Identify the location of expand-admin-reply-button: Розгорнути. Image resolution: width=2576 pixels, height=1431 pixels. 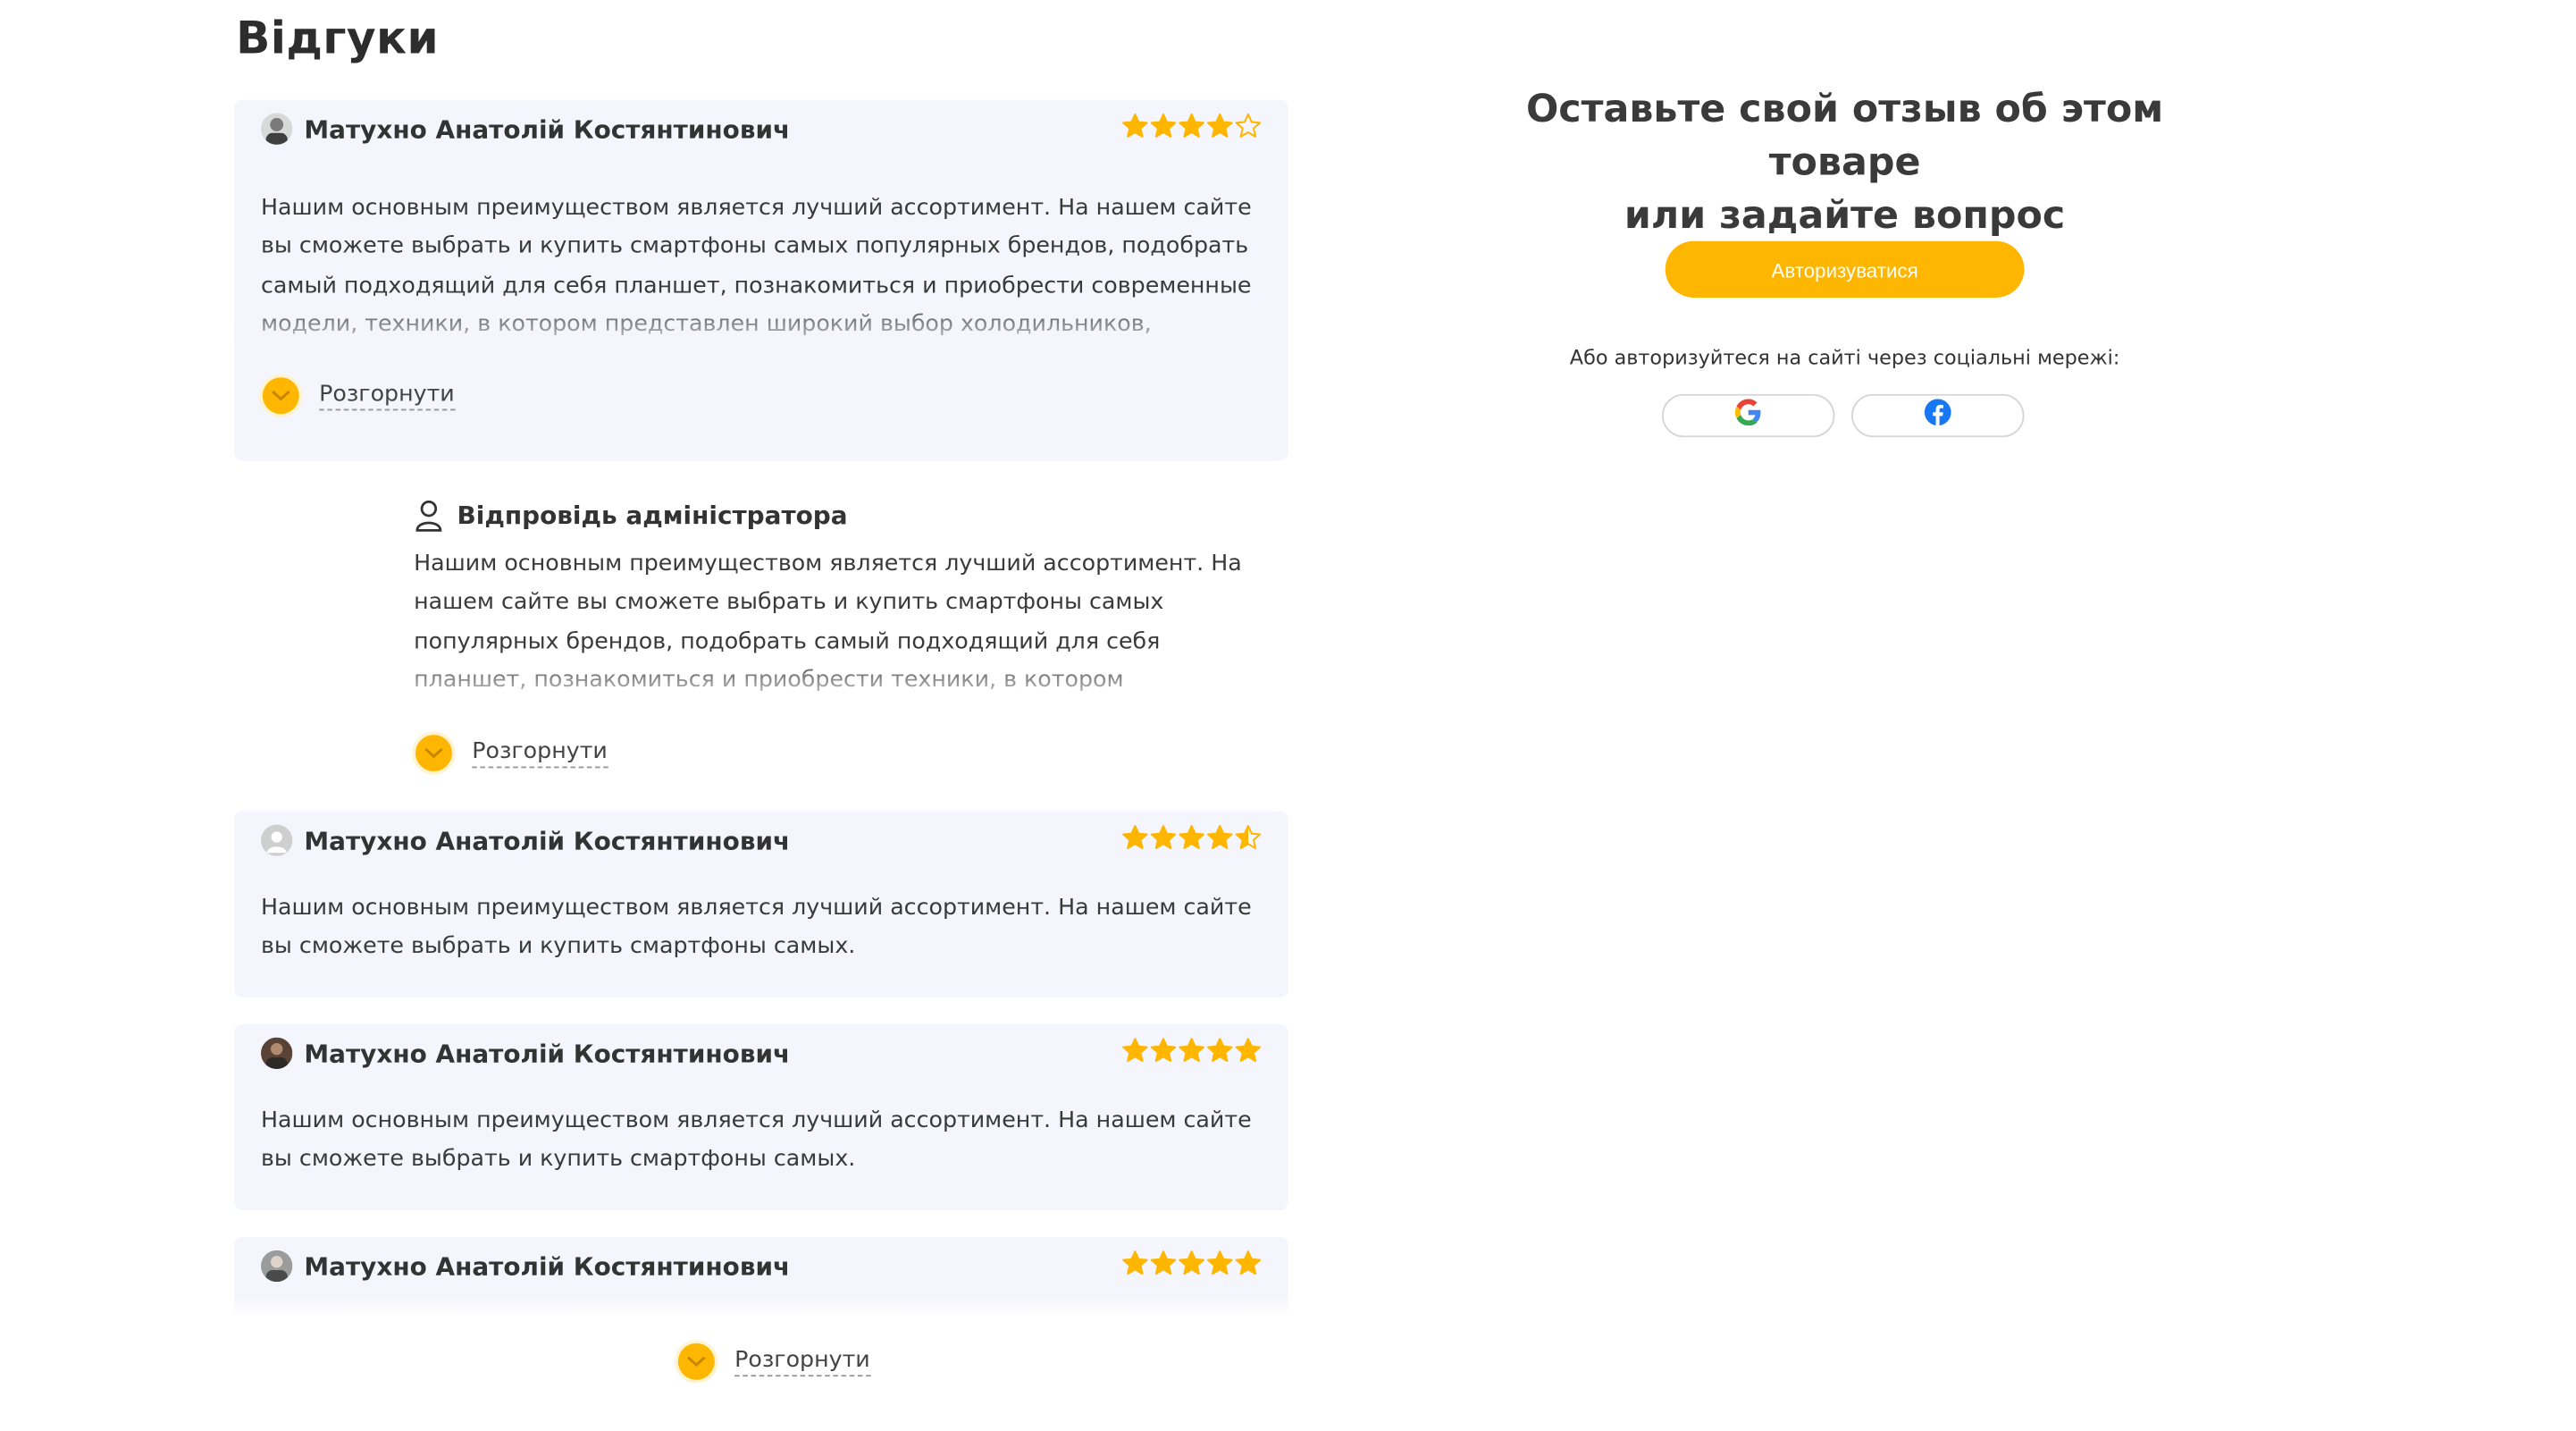
(511, 753).